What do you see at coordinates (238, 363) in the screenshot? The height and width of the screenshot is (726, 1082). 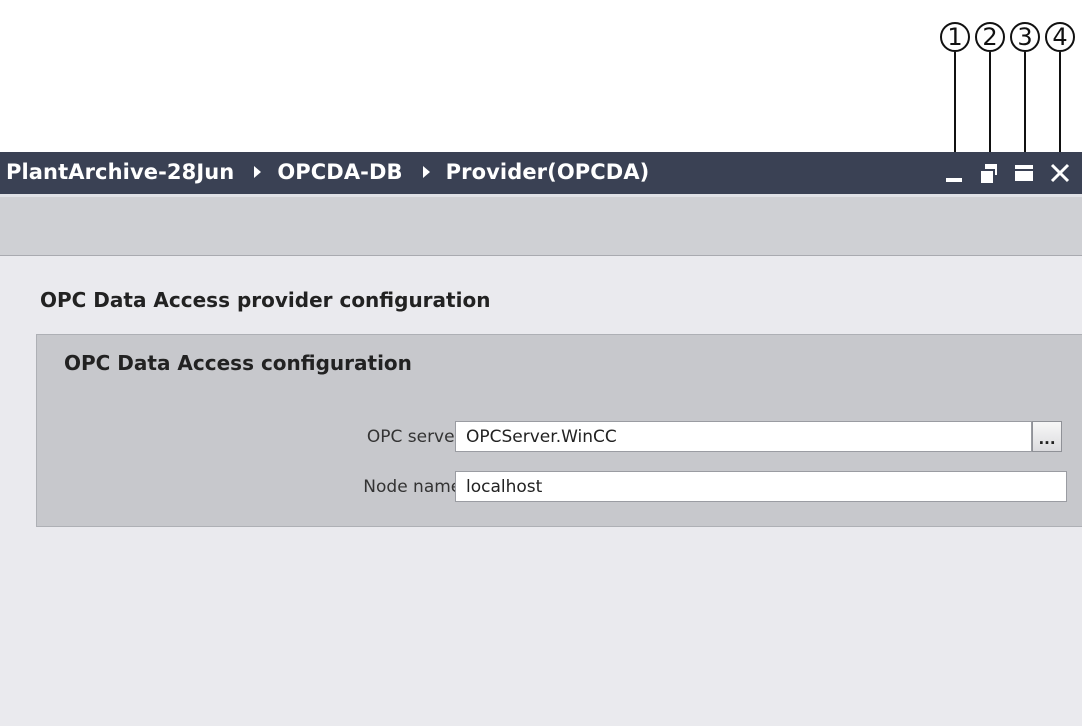 I see `group-title: OPC Data Access configuration` at bounding box center [238, 363].